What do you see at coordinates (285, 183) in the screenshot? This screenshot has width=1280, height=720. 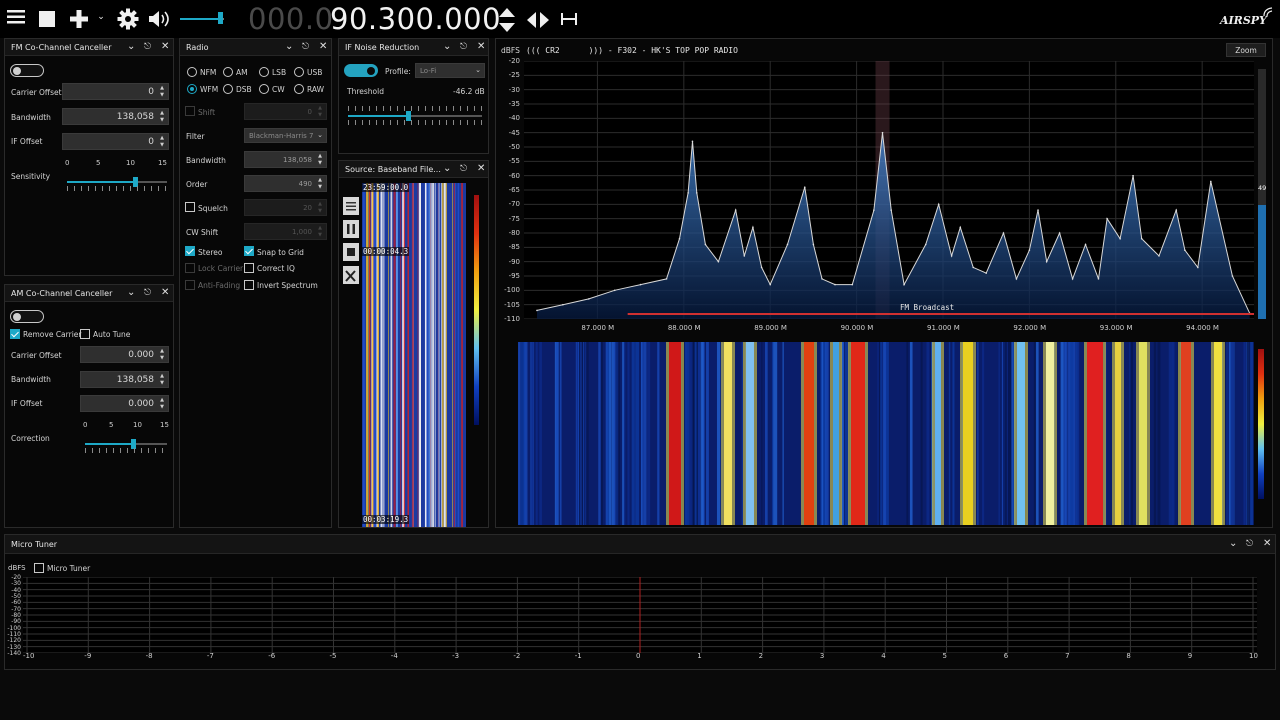 I see `order-field: 490 ▲ ▼` at bounding box center [285, 183].